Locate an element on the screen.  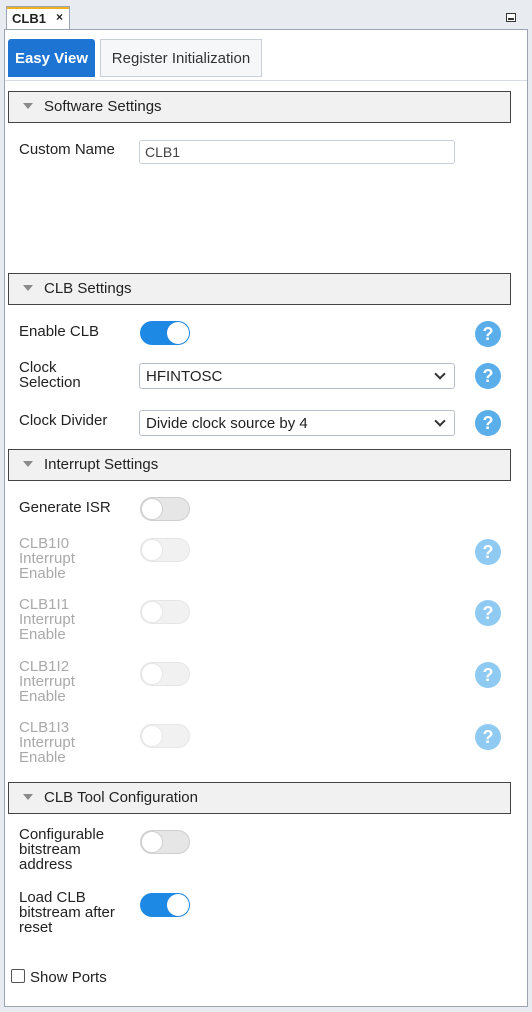
tab-register-initialization: Register Initialization is located at coordinates (181, 58).